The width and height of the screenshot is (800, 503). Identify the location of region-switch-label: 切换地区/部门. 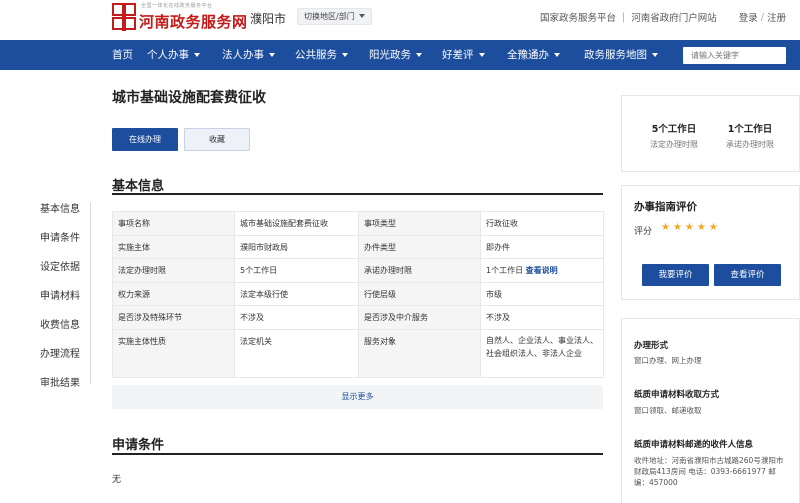
(329, 16).